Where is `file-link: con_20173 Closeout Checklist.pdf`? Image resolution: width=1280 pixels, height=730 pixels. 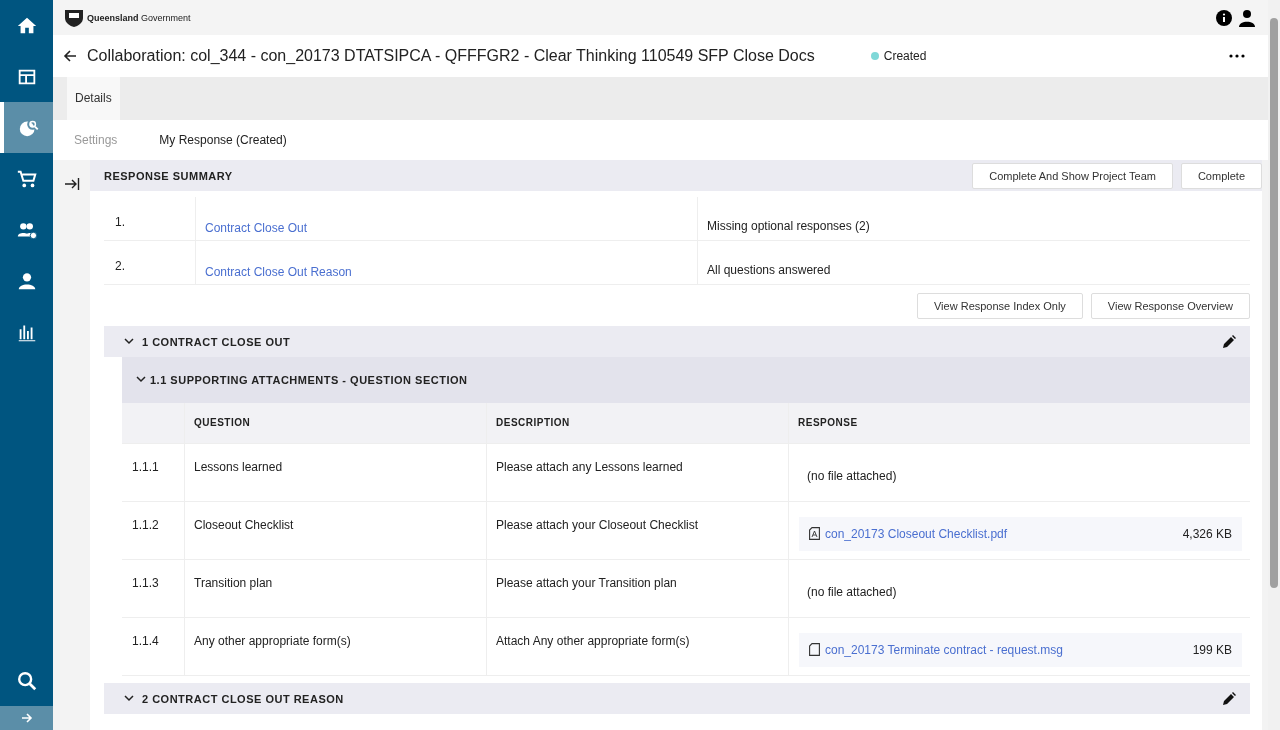
file-link: con_20173 Closeout Checklist.pdf is located at coordinates (916, 533).